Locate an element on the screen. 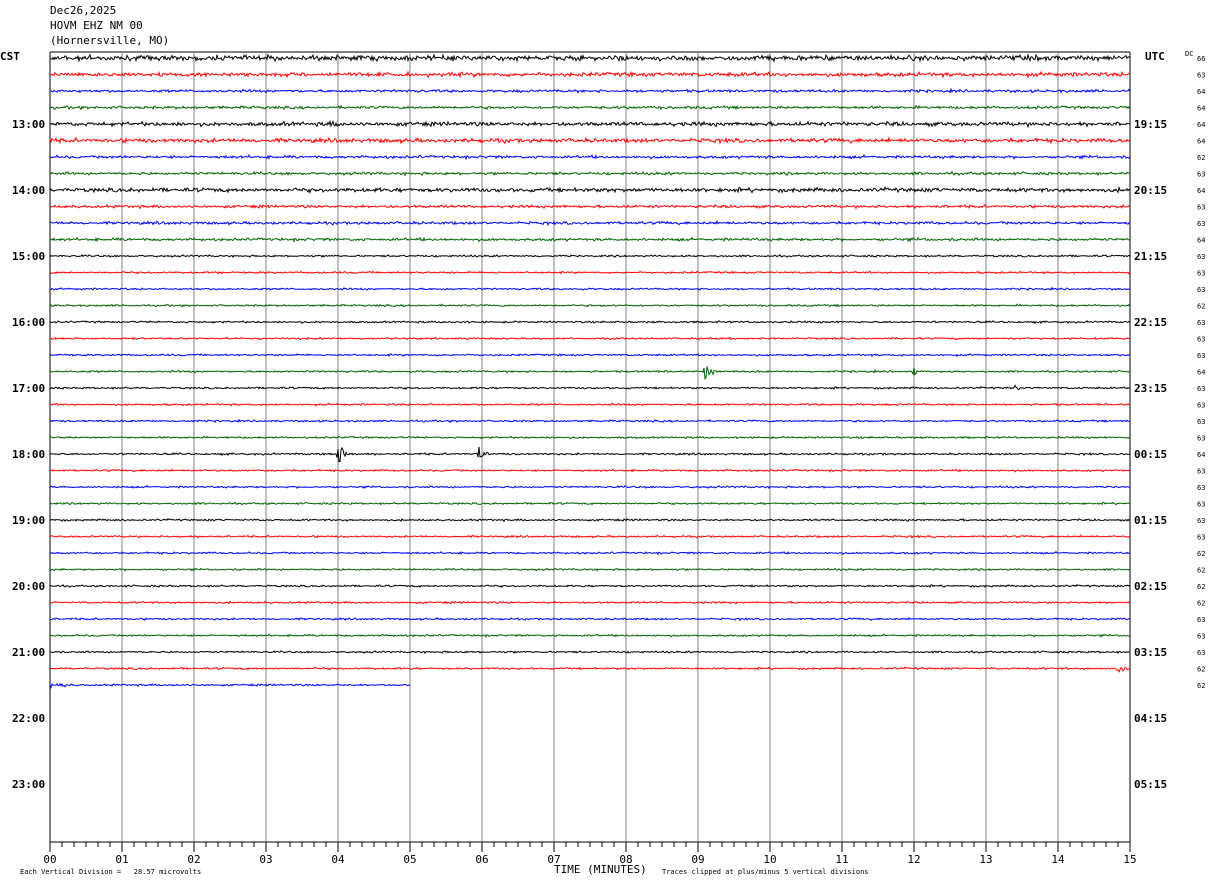 The height and width of the screenshot is (886, 1210). left-hour-label: 16:00 is located at coordinates (28, 322).